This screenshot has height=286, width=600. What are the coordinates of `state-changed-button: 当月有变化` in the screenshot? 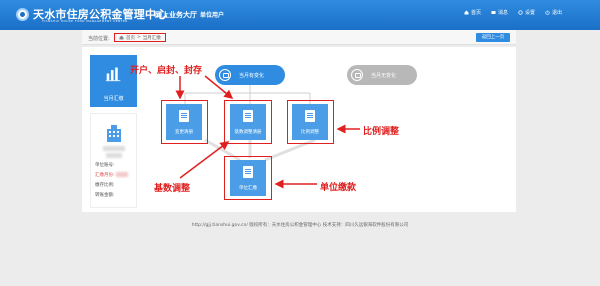 It's located at (250, 75).